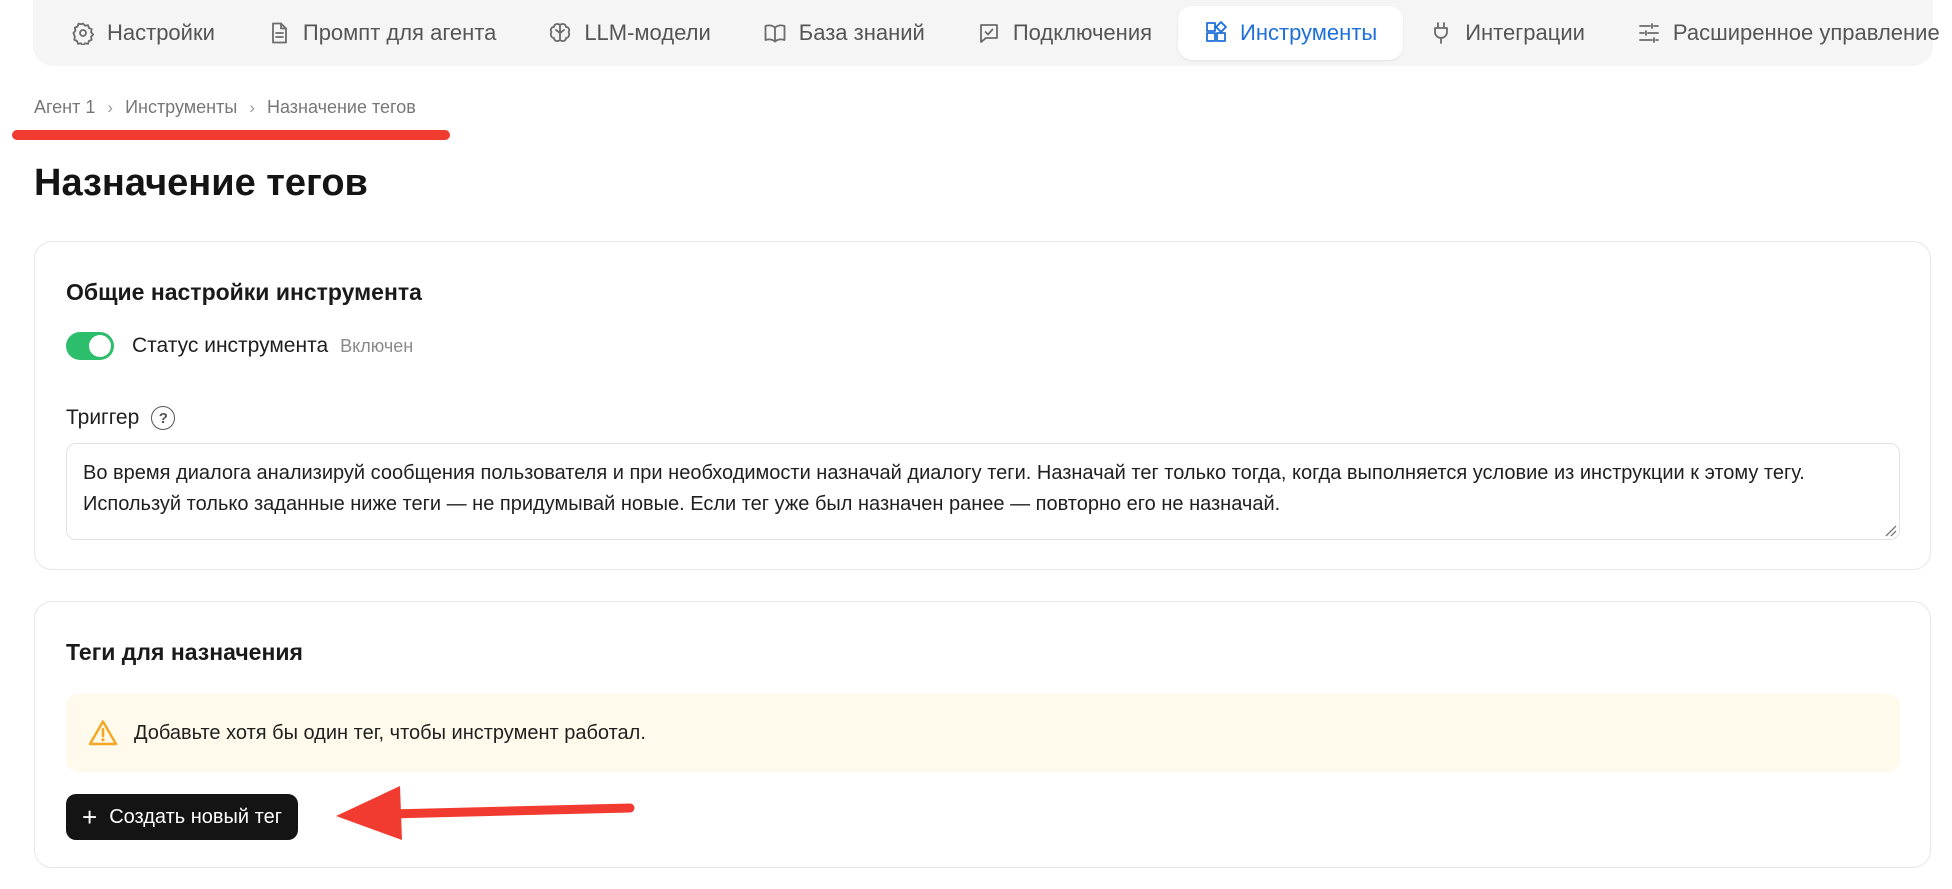 Image resolution: width=1952 pixels, height=889 pixels. I want to click on tab-llm-models: LLM-модели, so click(629, 33).